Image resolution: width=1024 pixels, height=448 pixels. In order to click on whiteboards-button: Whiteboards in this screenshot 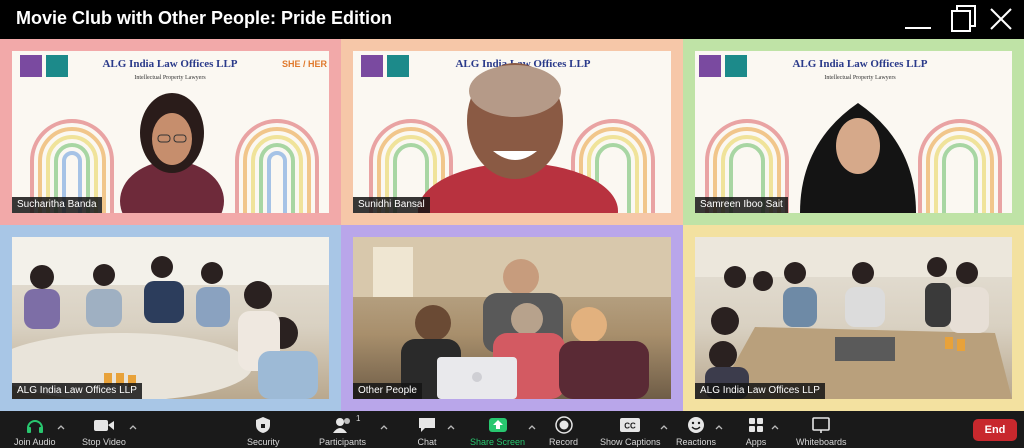, I will do `click(821, 429)`.